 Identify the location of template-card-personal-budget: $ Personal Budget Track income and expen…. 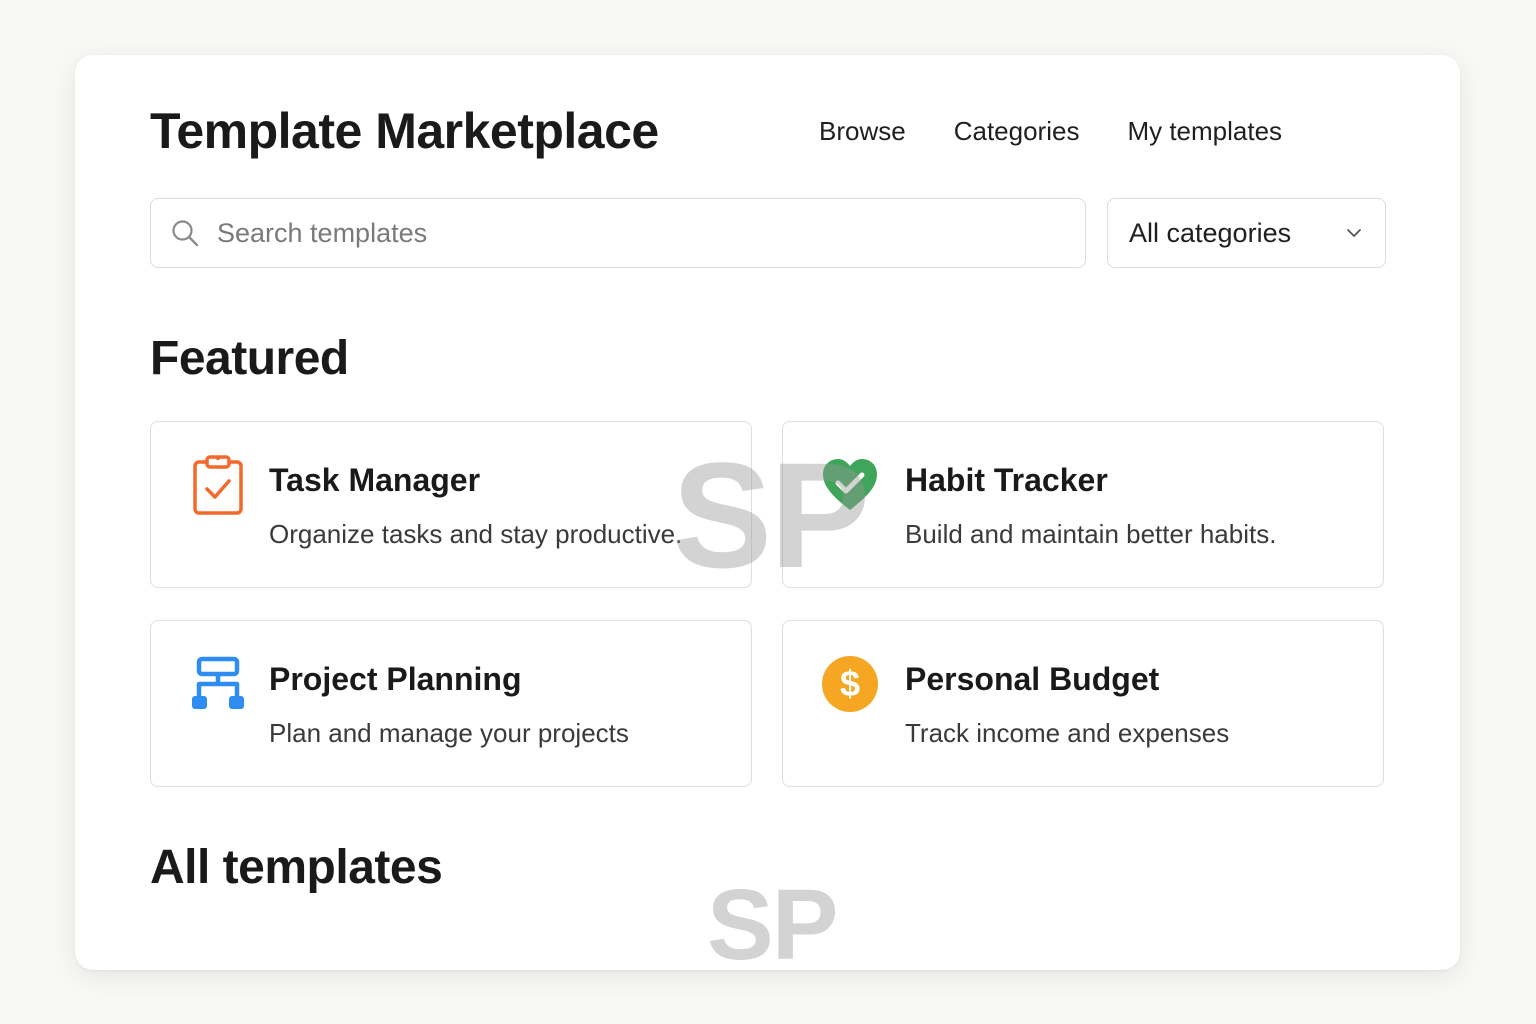
(1083, 703).